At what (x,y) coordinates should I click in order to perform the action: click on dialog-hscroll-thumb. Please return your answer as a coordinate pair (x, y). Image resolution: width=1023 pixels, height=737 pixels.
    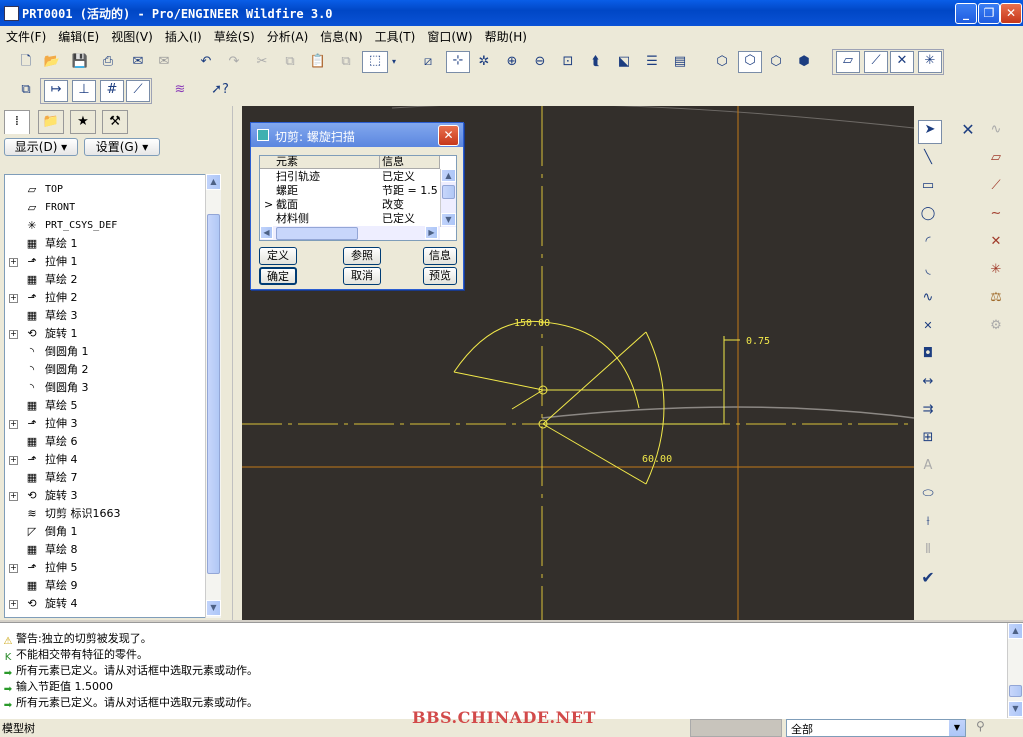
    Looking at the image, I should click on (317, 233).